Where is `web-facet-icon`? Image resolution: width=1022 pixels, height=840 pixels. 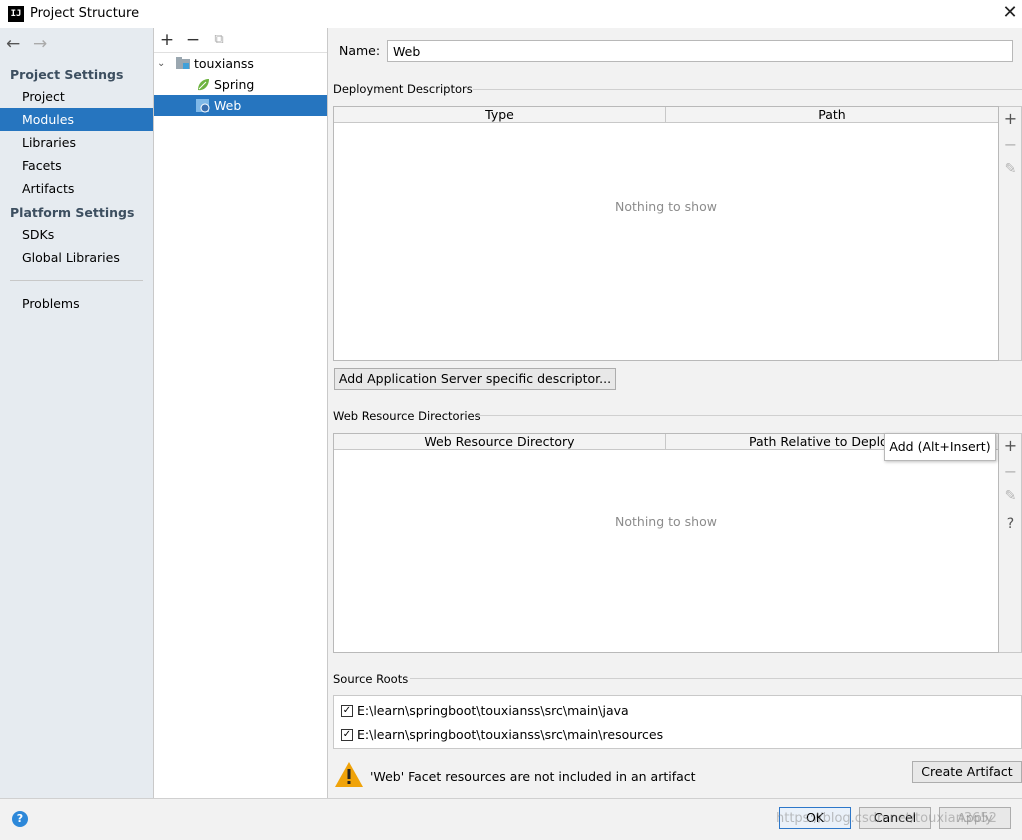 web-facet-icon is located at coordinates (203, 106).